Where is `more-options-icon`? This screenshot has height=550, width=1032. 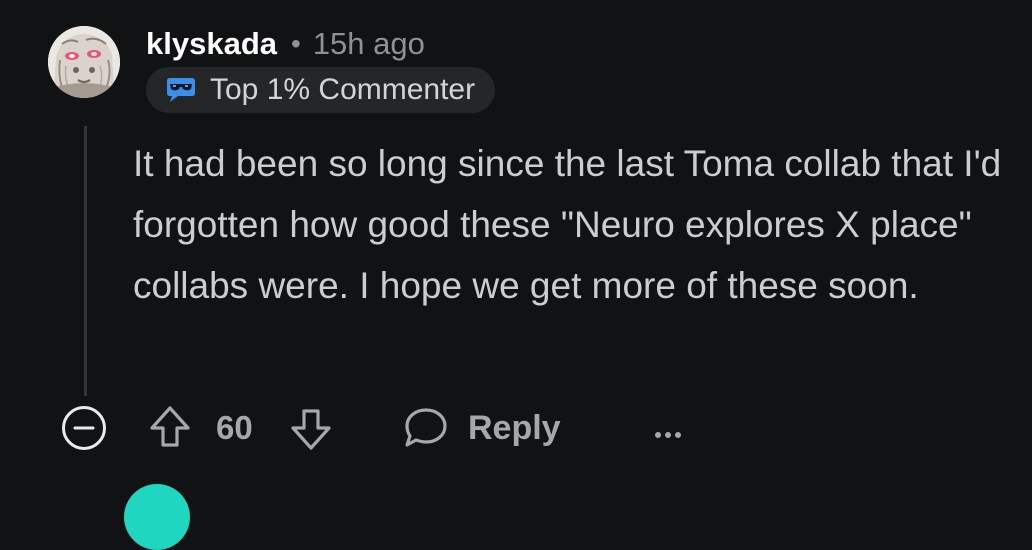 more-options-icon is located at coordinates (668, 435).